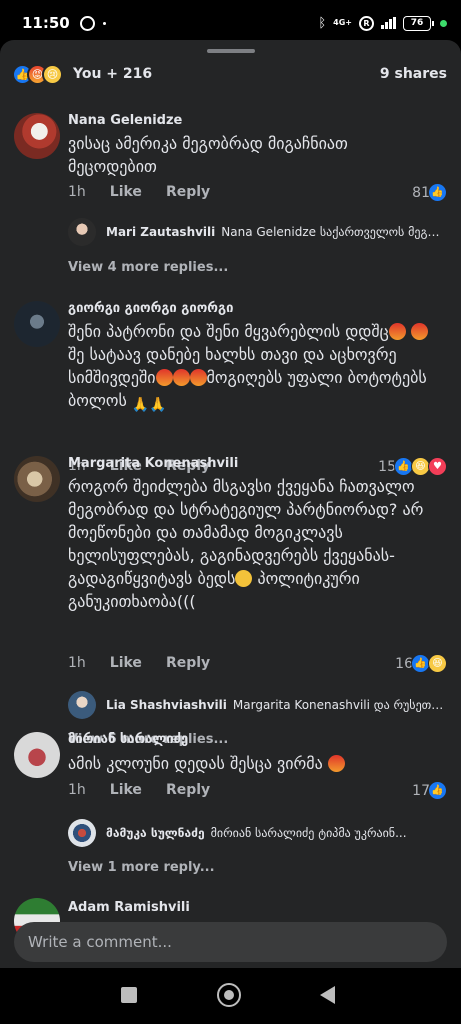 Image resolution: width=461 pixels, height=1024 pixels. Describe the element at coordinates (149, 405) in the screenshot. I see `praying-hands-icon: 🙏🙏` at that location.